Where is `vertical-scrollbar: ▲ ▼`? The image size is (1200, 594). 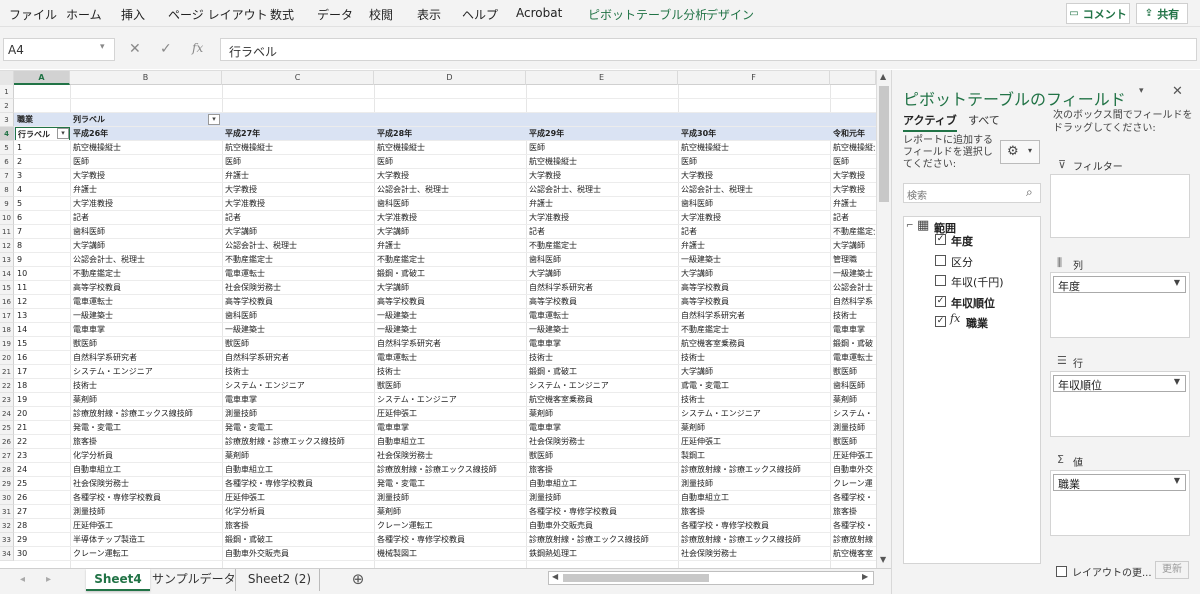 vertical-scrollbar: ▲ ▼ is located at coordinates (883, 319).